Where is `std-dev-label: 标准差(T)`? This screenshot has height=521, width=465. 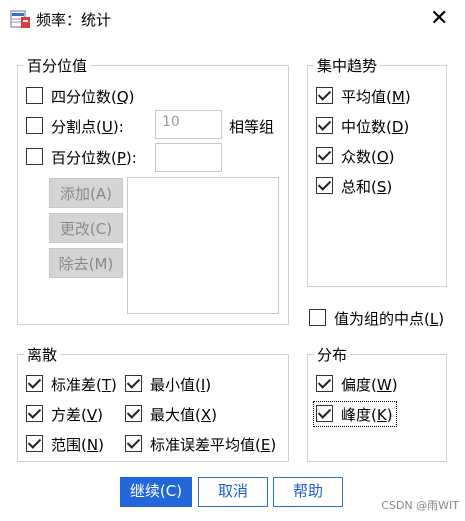 std-dev-label: 标准差(T) is located at coordinates (84, 385).